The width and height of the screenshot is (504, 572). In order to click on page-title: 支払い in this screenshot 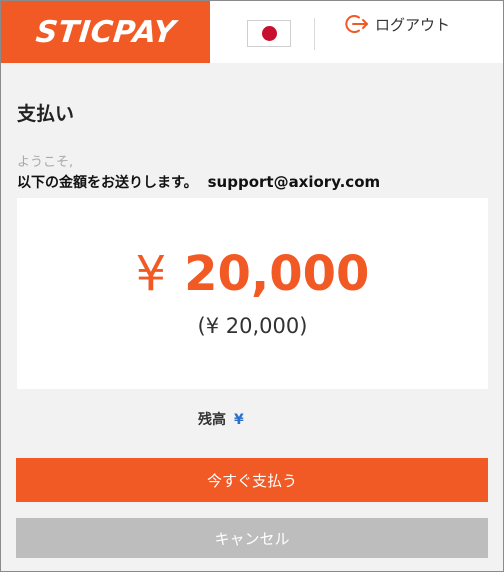, I will do `click(46, 114)`.